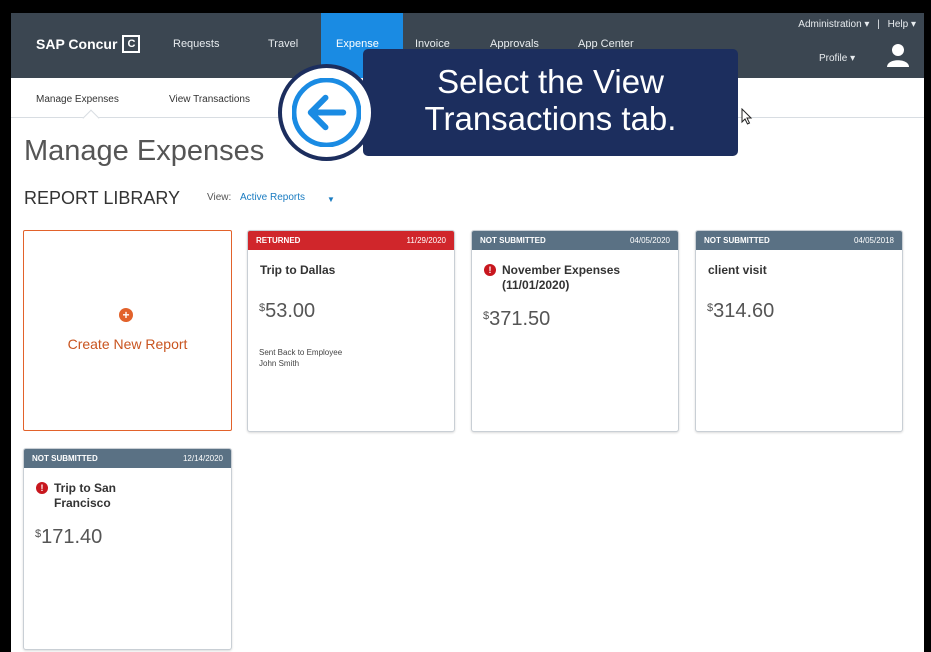 The image size is (931, 652). Describe the element at coordinates (272, 197) in the screenshot. I see `view-filter-dropdown: Active Reports` at that location.